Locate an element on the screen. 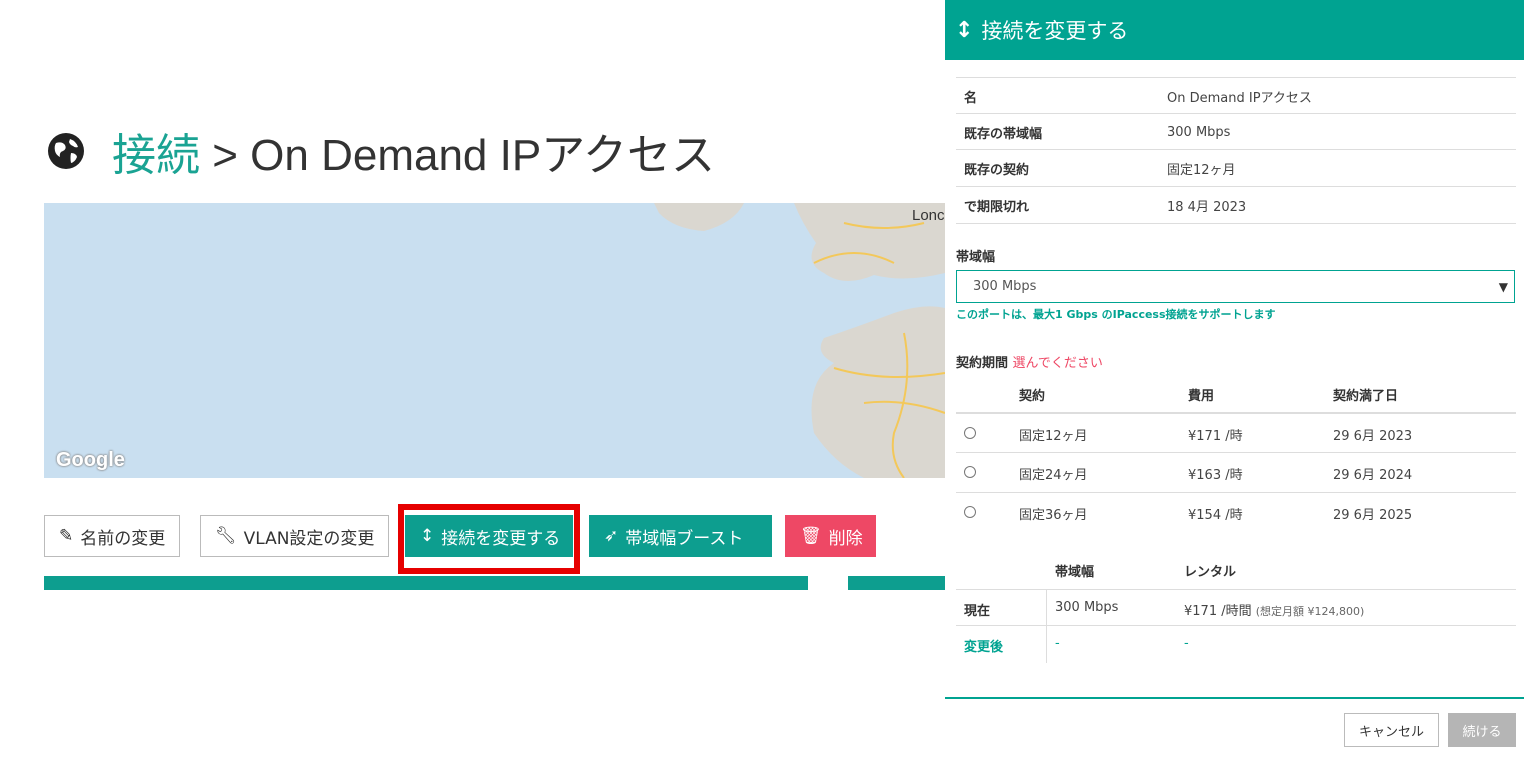  contract-end-date: 29 6月 2025 is located at coordinates (1373, 515).